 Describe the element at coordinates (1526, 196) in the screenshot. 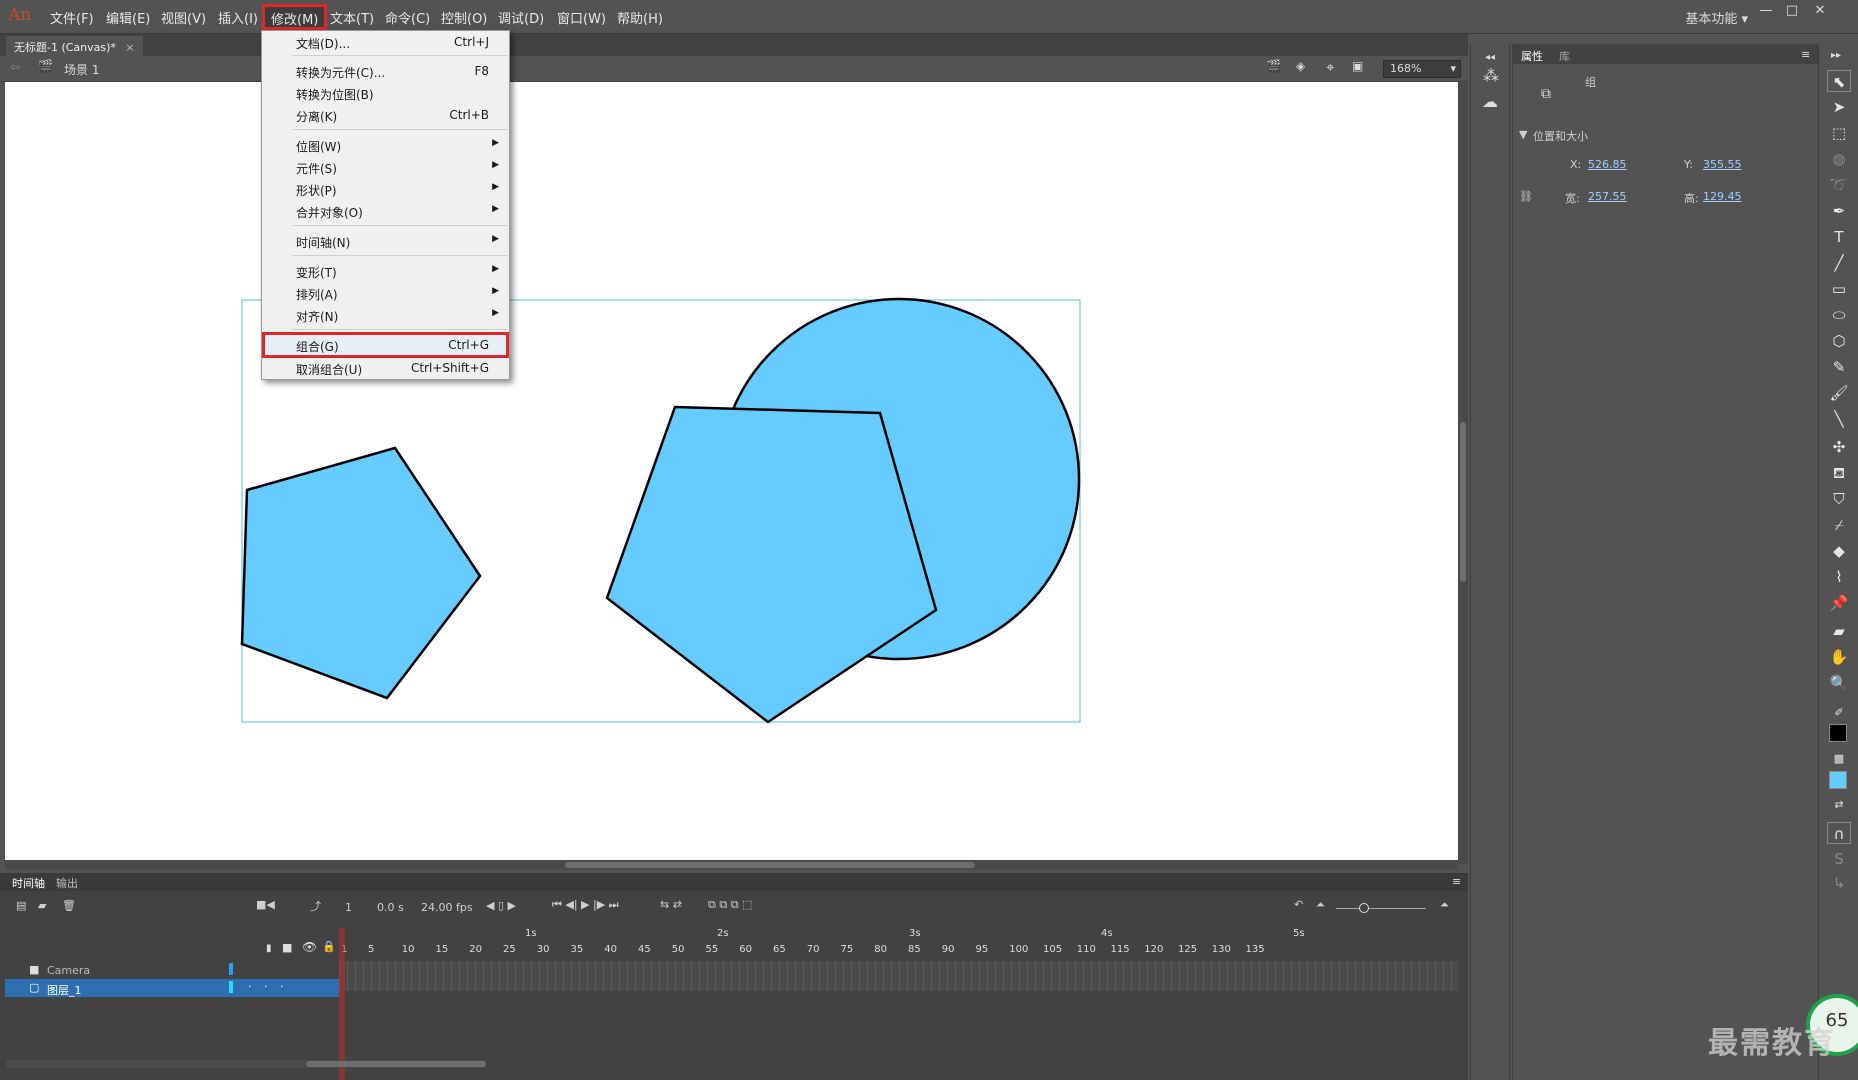

I see `link-icon: ⛓` at that location.